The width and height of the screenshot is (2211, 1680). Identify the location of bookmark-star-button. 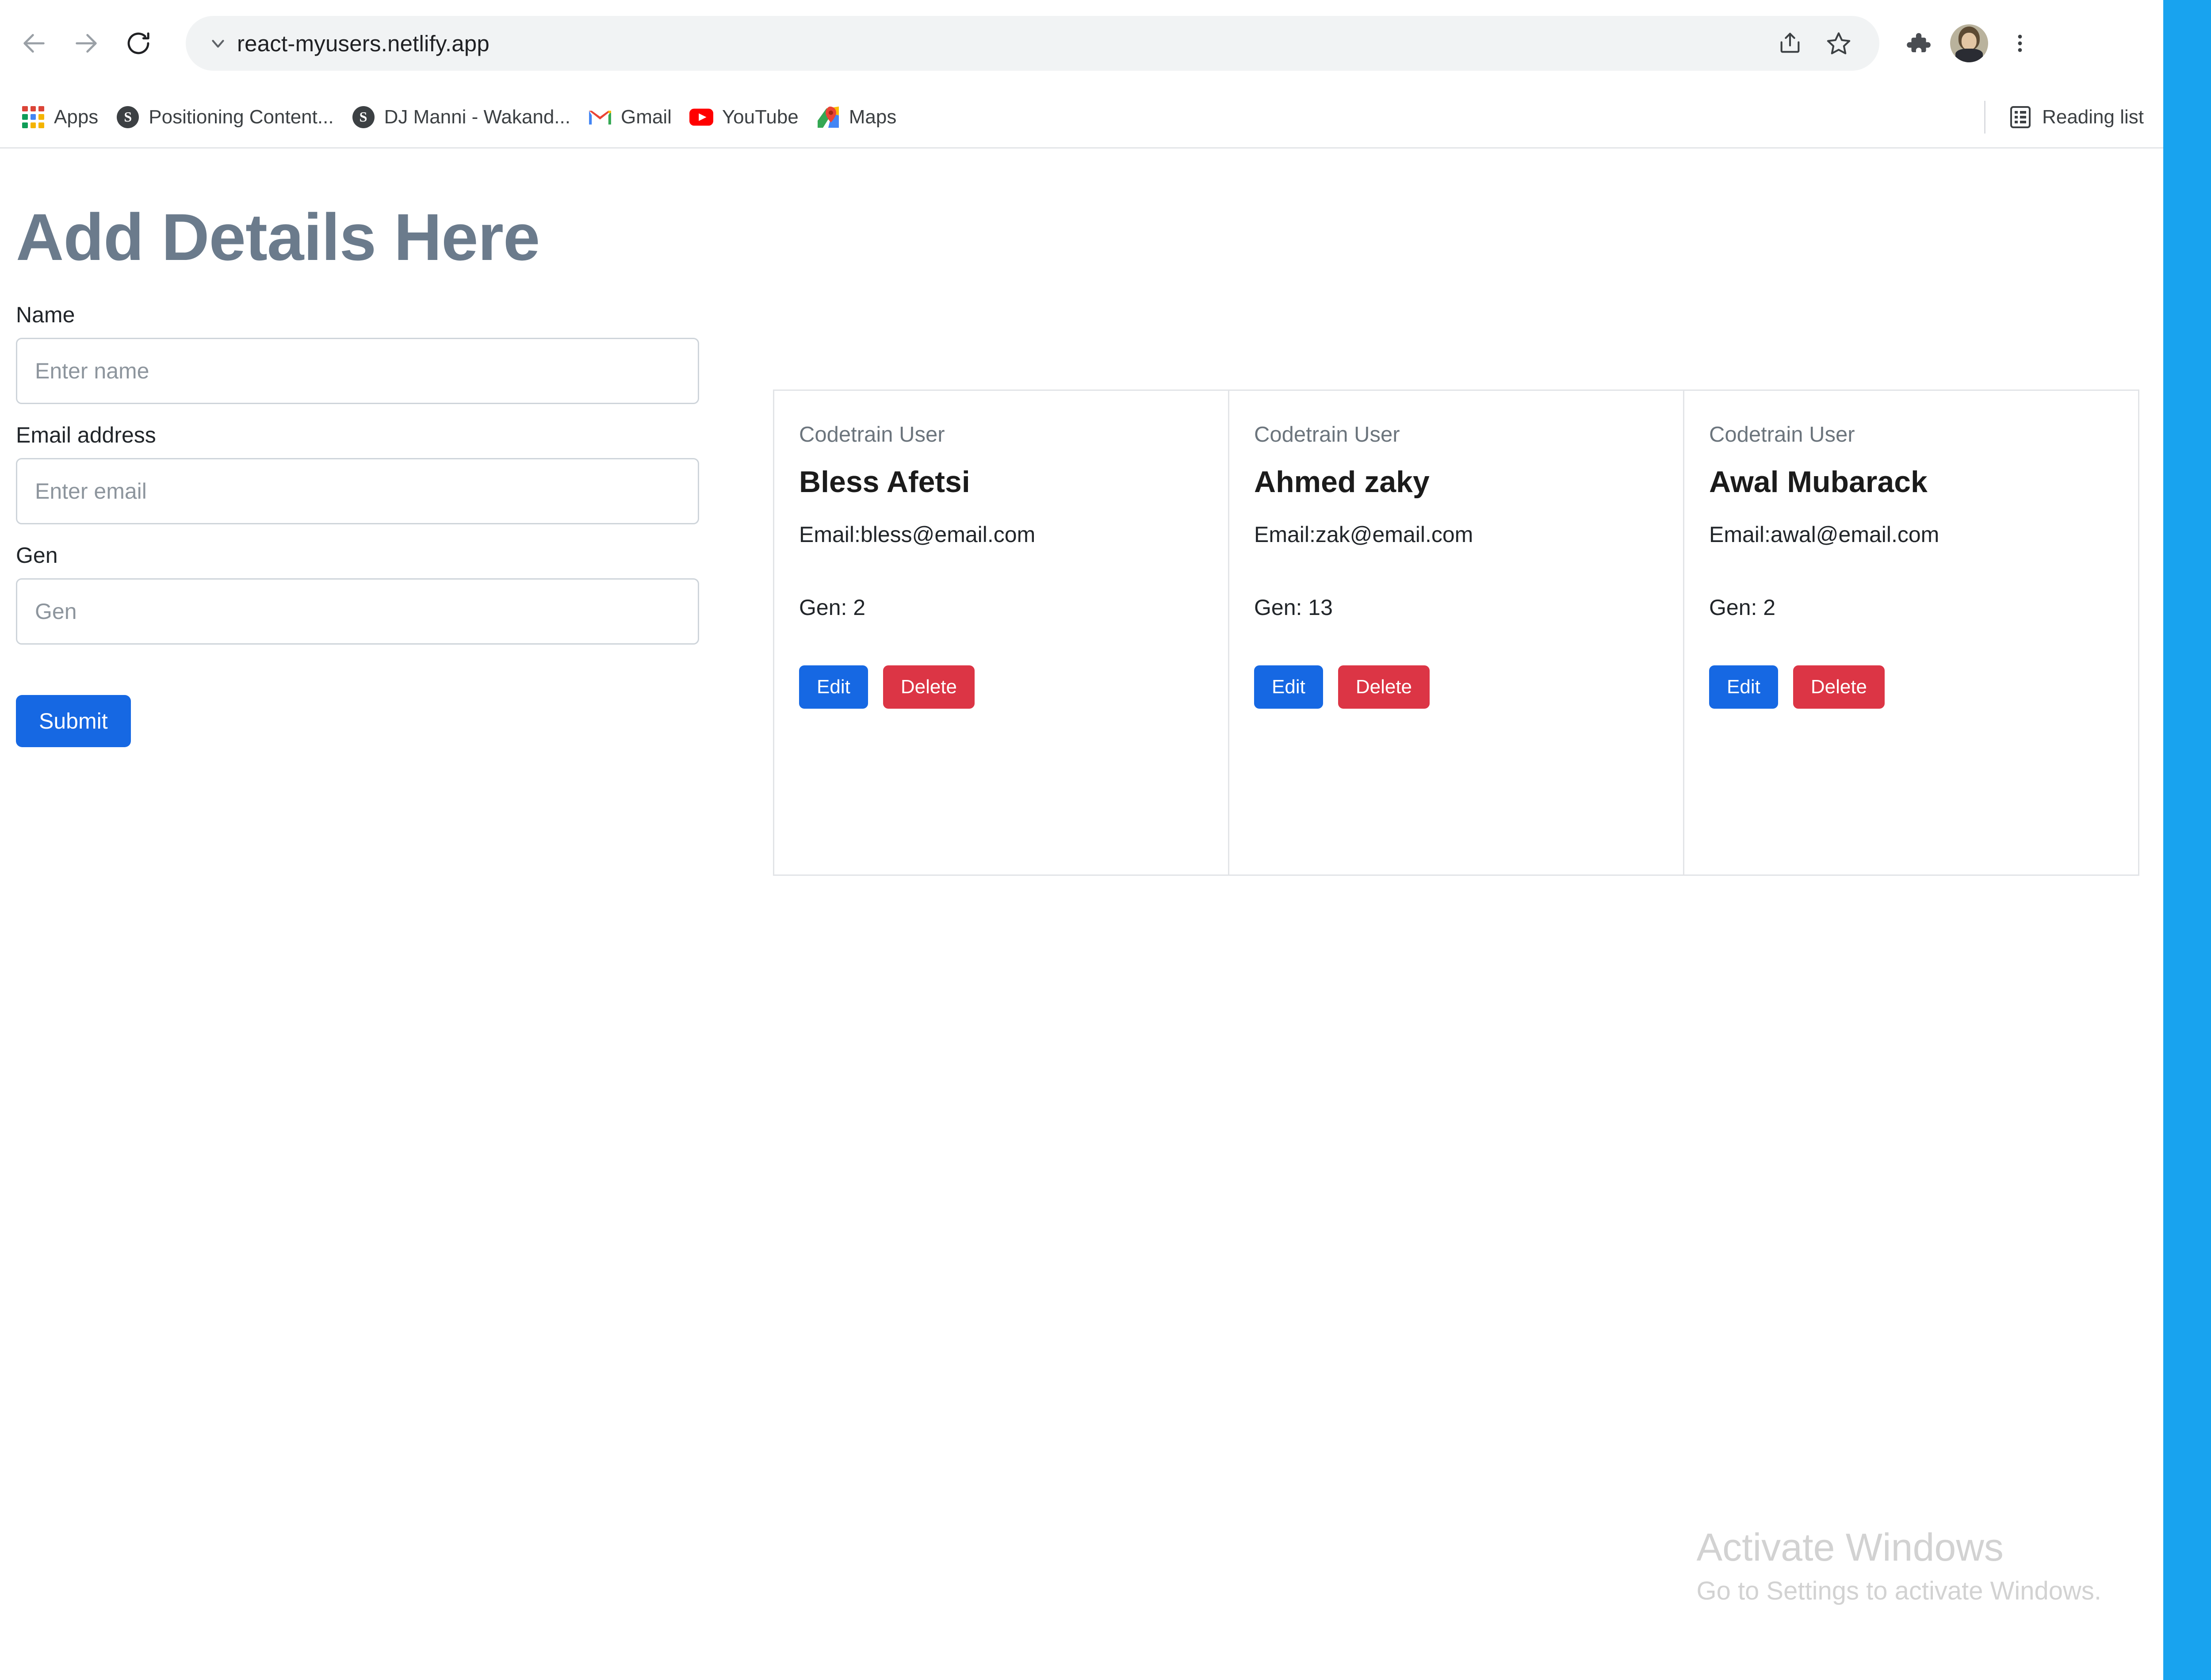
(1838, 43).